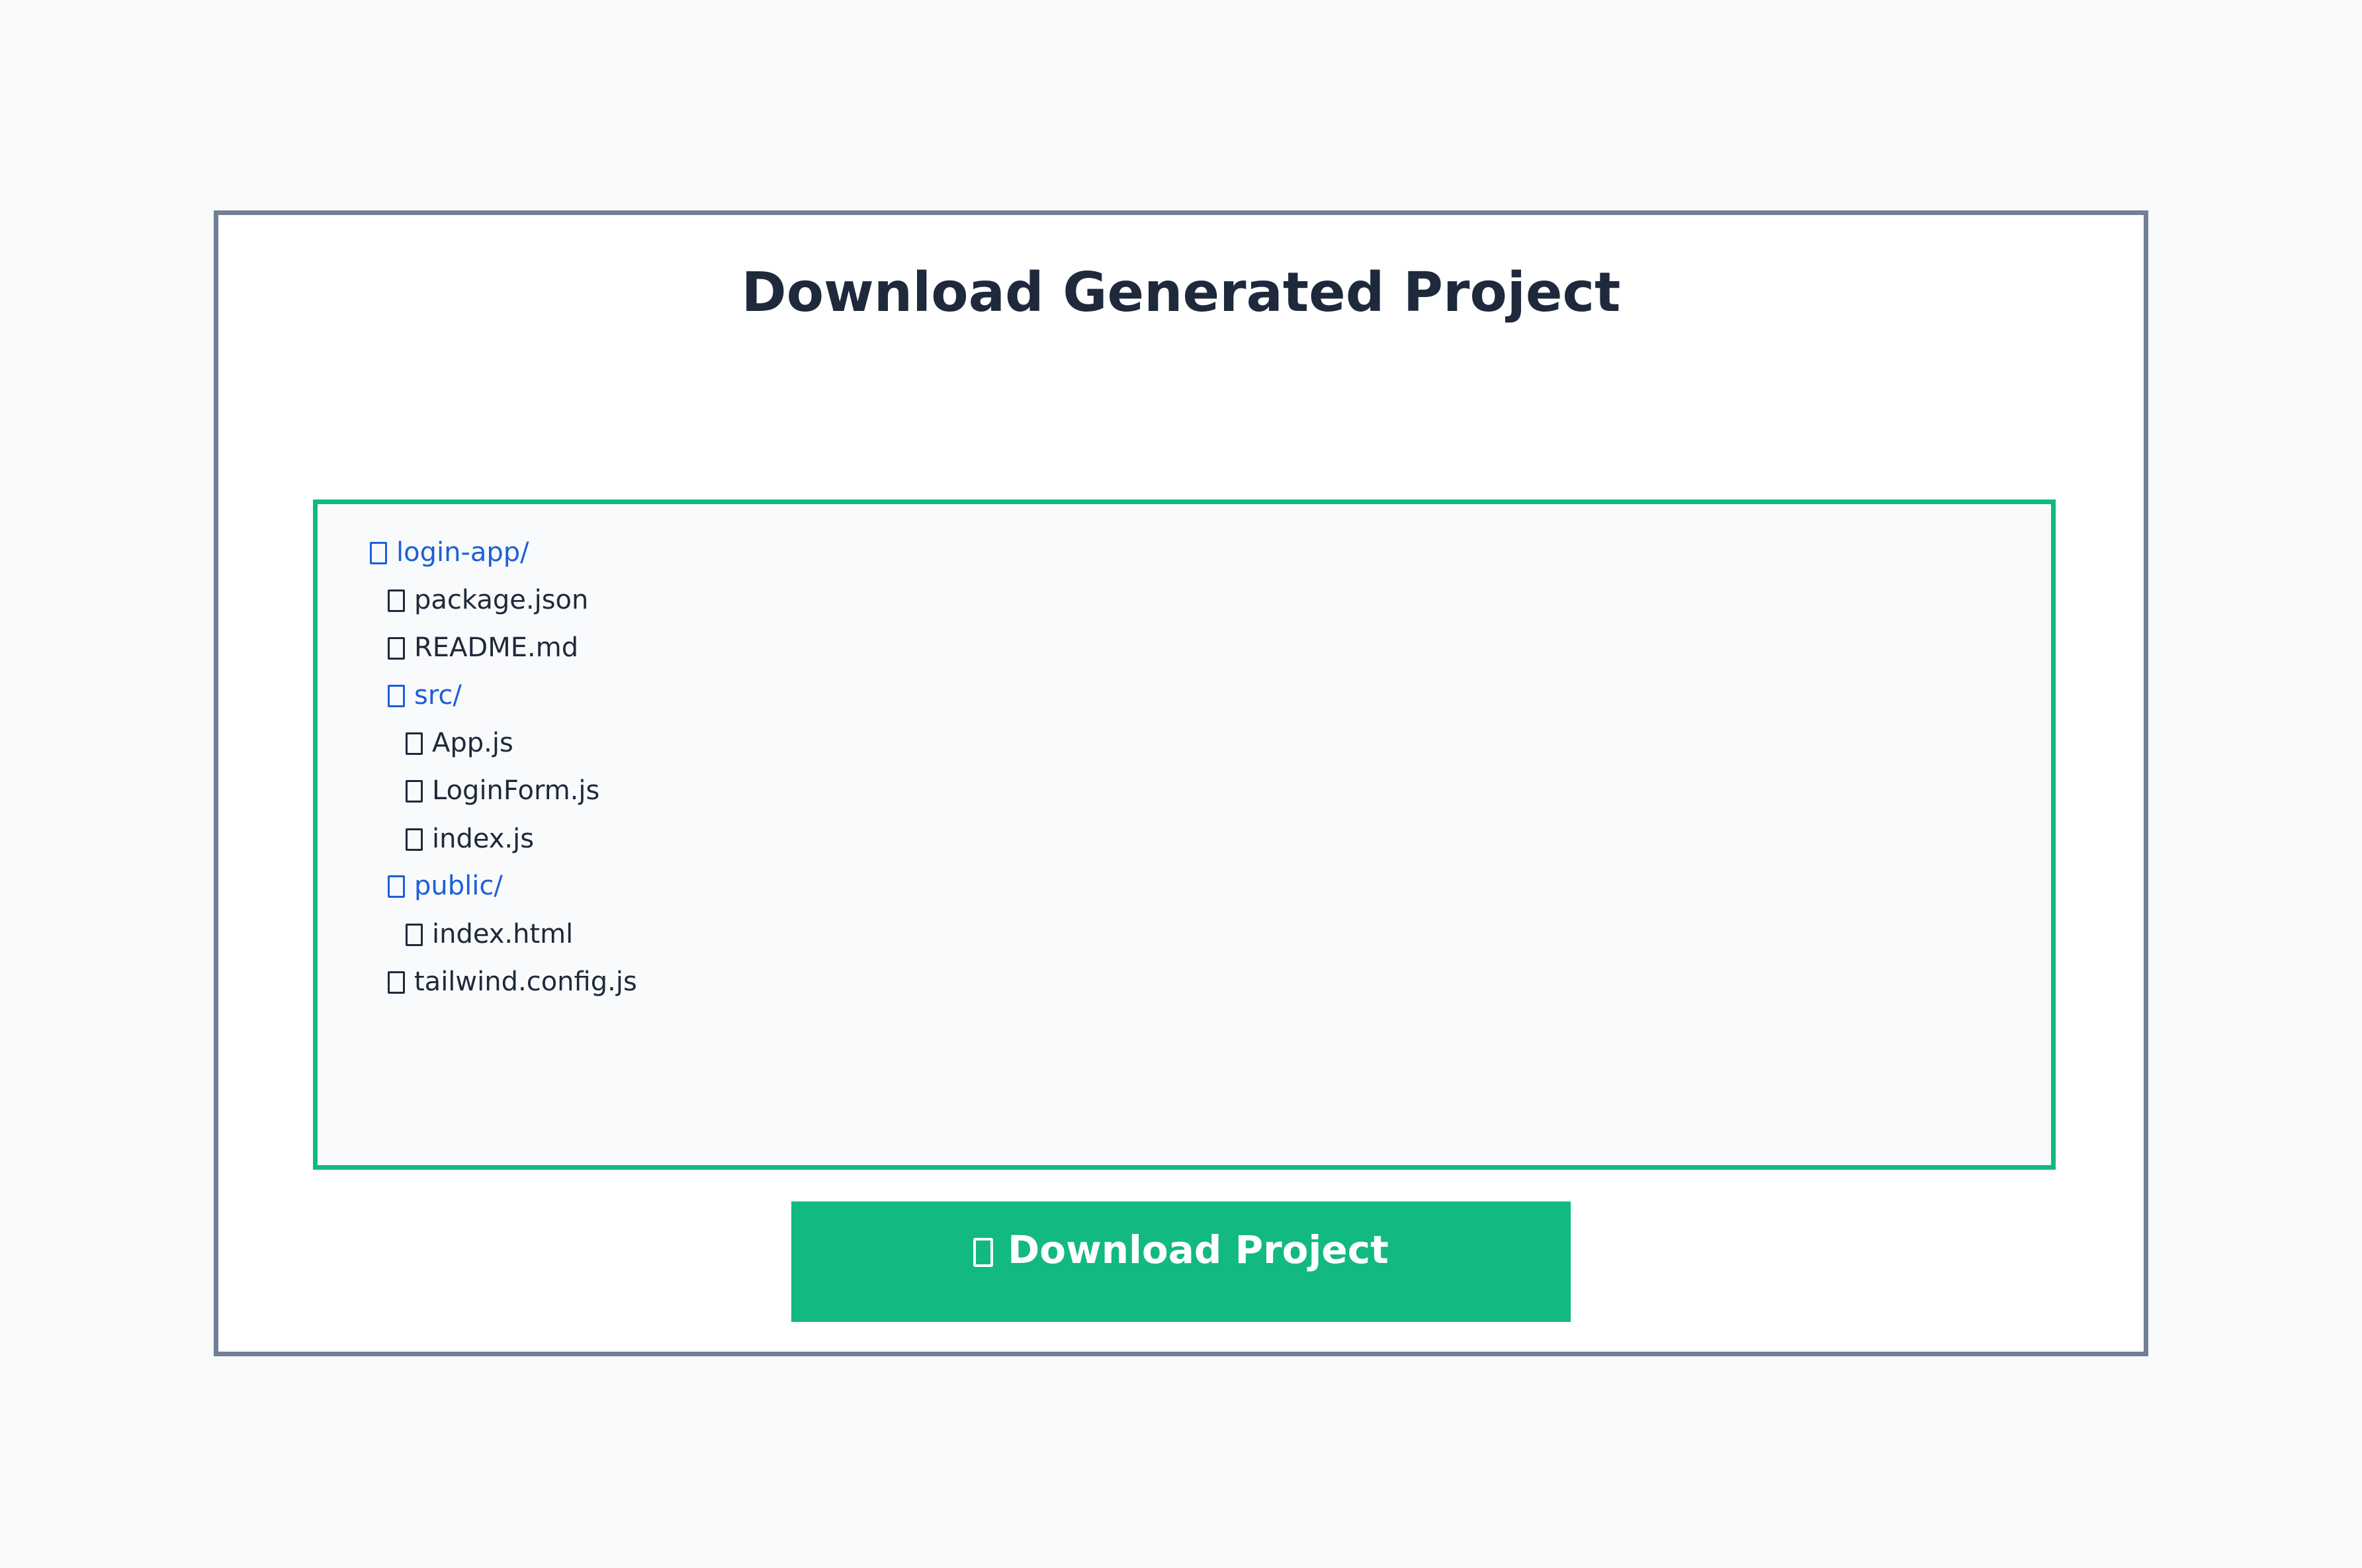 Image resolution: width=2362 pixels, height=1568 pixels. What do you see at coordinates (458, 886) in the screenshot?
I see `tree-item-label: public/` at bounding box center [458, 886].